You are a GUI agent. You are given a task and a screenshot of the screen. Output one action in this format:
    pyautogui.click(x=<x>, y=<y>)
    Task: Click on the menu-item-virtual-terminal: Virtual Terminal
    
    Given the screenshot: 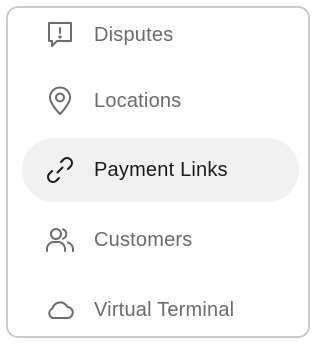 What is the action you would take?
    pyautogui.click(x=160, y=307)
    